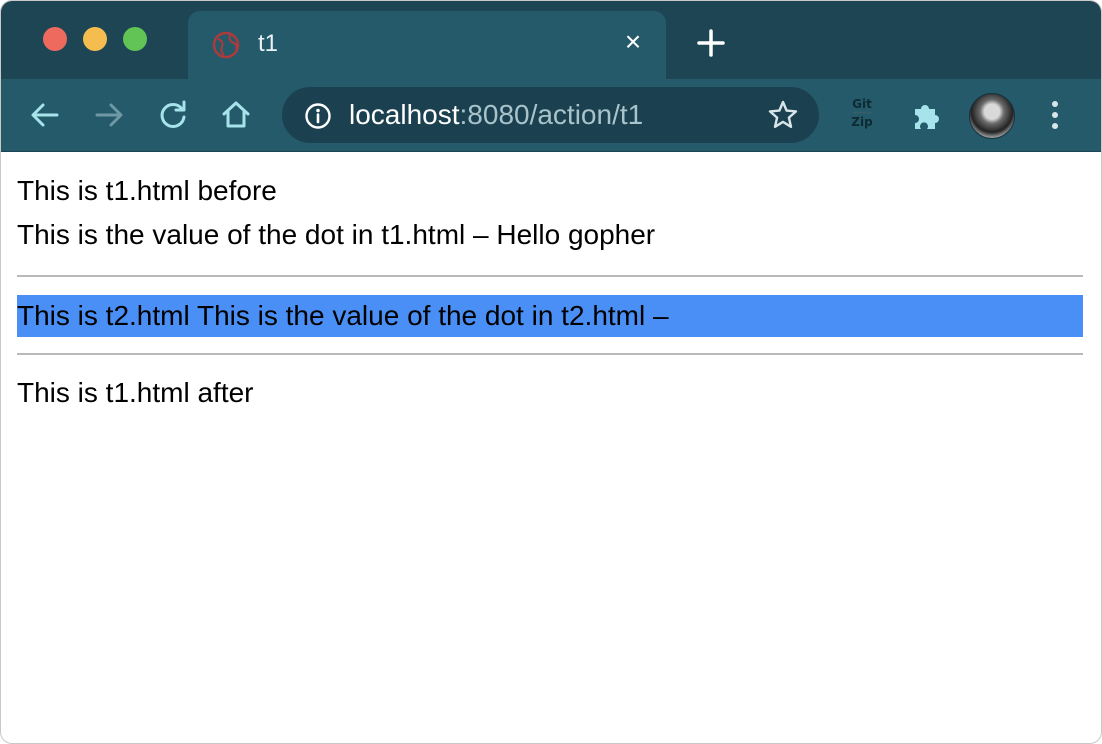 The image size is (1102, 744). What do you see at coordinates (992, 116) in the screenshot?
I see `profile-avatar` at bounding box center [992, 116].